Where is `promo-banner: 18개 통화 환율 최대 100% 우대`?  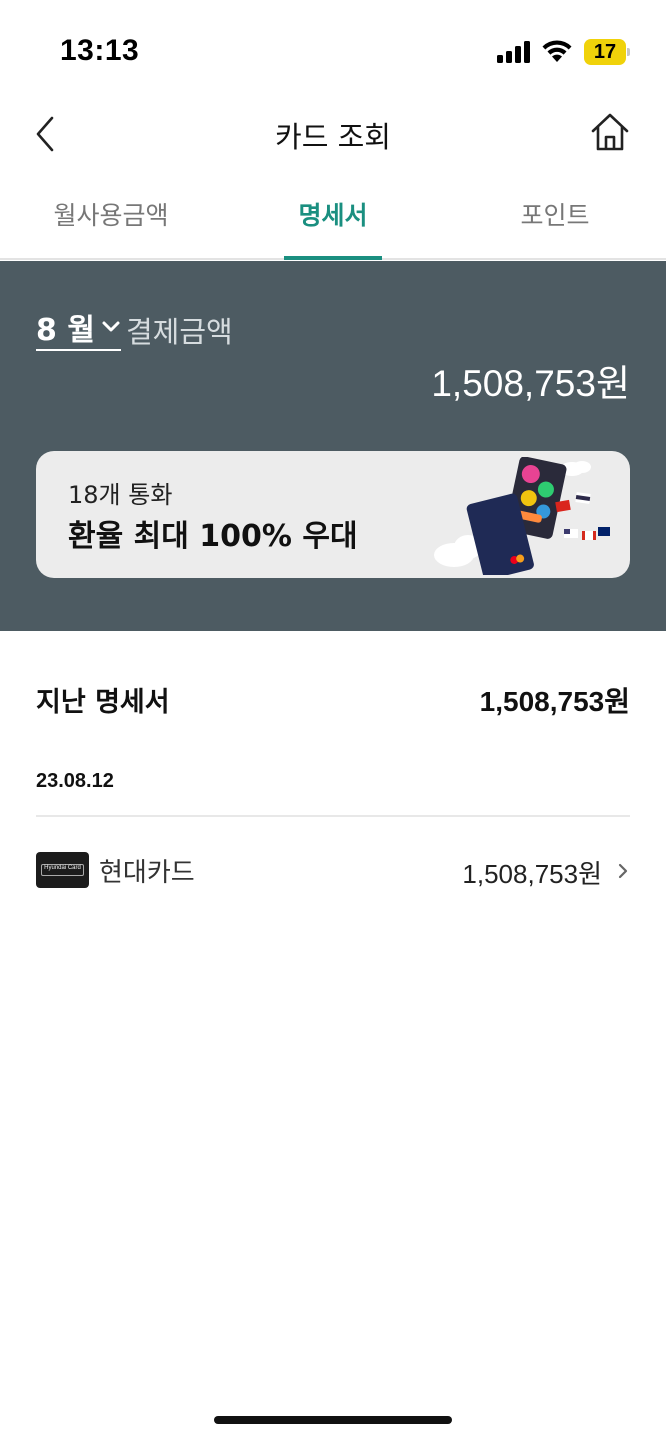
promo-banner: 18개 통화 환율 최대 100% 우대 is located at coordinates (333, 514).